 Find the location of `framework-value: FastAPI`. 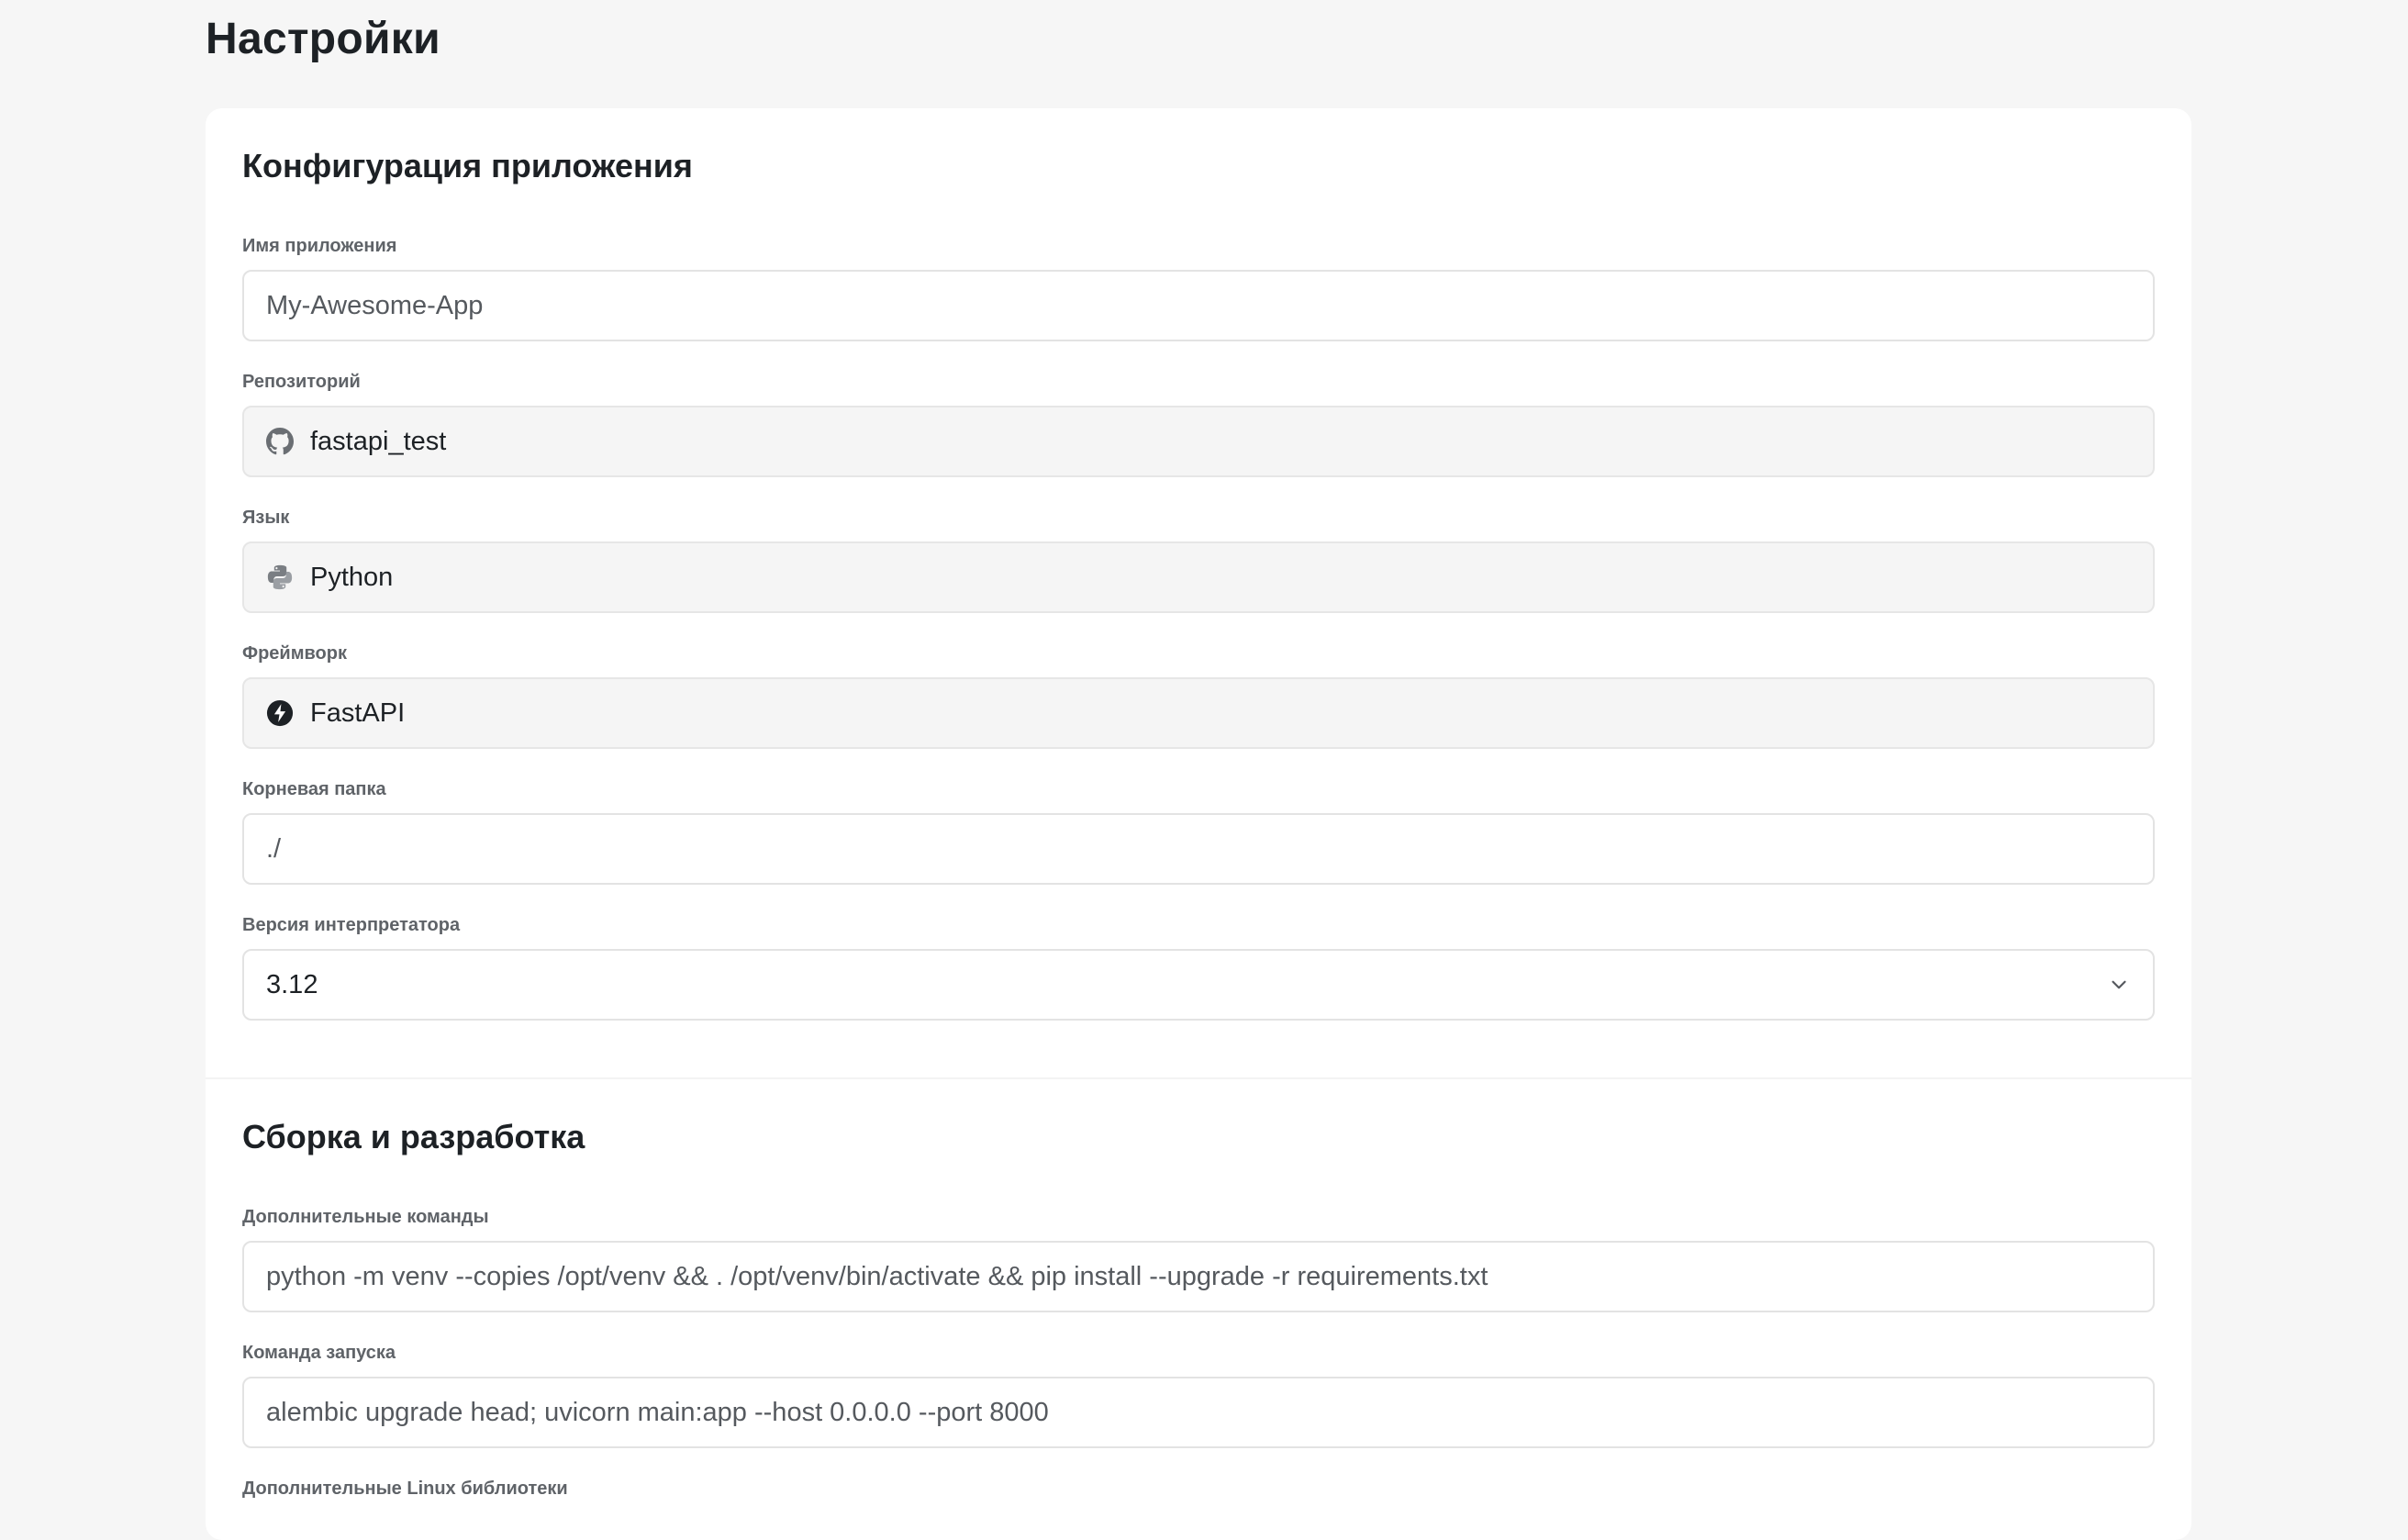

framework-value: FastAPI is located at coordinates (358, 712).